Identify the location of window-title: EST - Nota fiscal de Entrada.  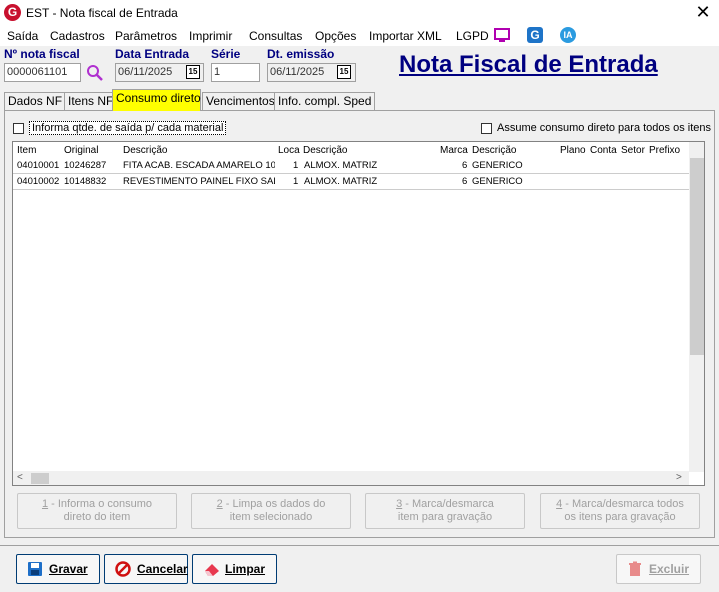
(102, 13).